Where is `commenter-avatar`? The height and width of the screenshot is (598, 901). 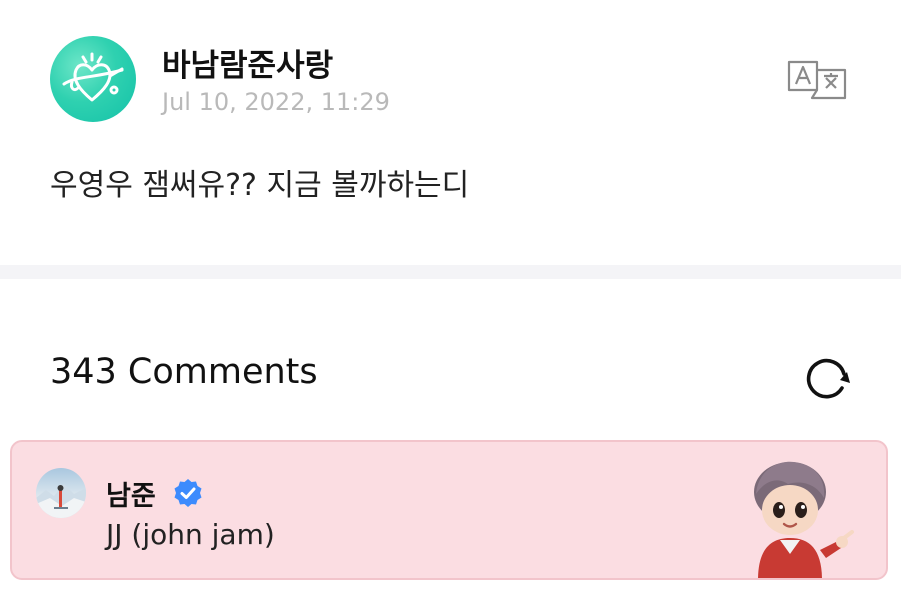 commenter-avatar is located at coordinates (61, 493).